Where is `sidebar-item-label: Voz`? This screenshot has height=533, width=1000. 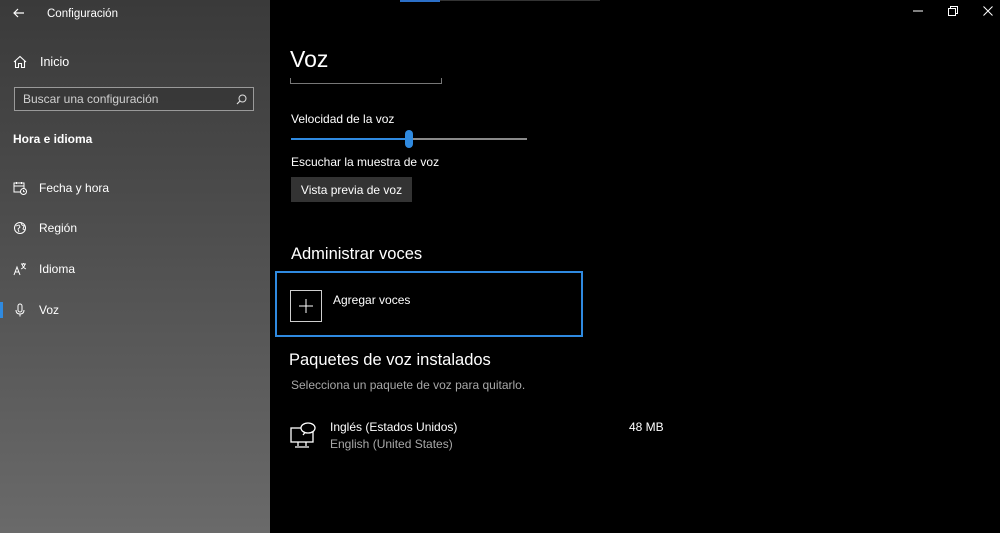 sidebar-item-label: Voz is located at coordinates (49, 310).